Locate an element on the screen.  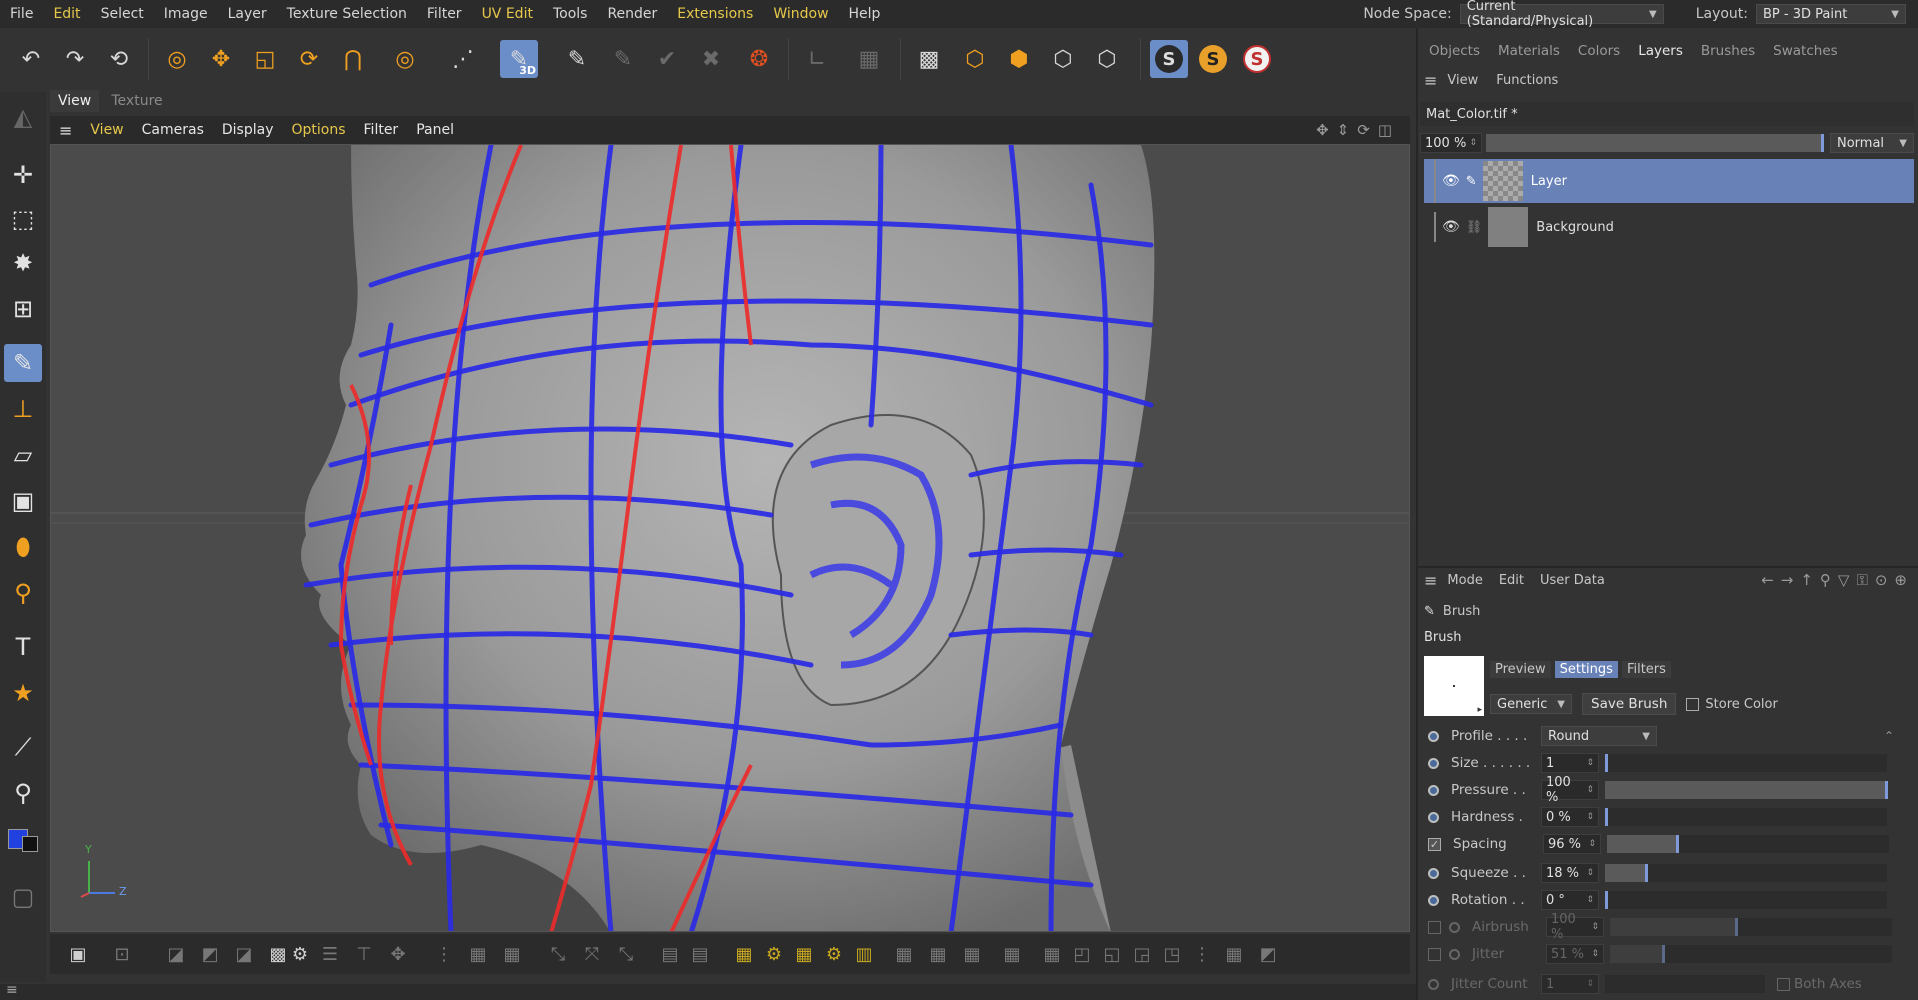
lock-icon: ⛓ is located at coordinates (1474, 227).